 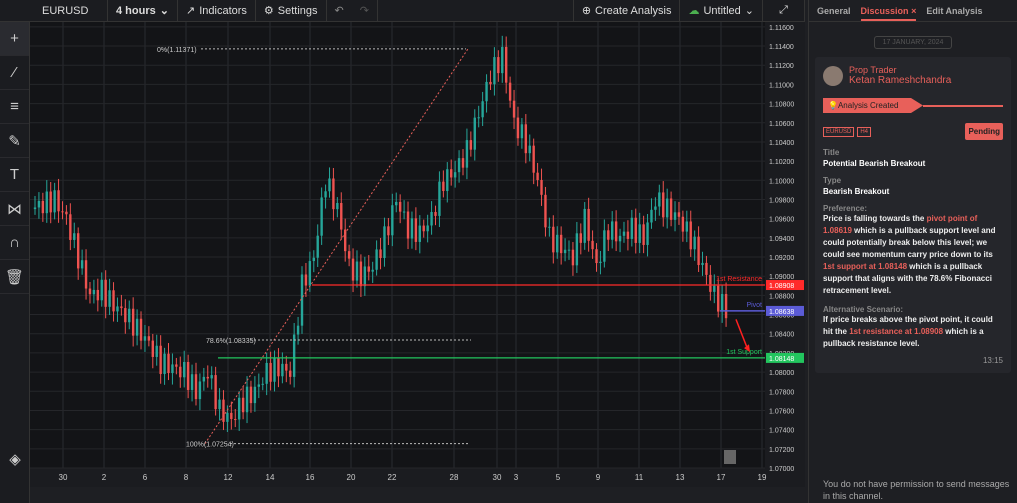 What do you see at coordinates (54, 11) in the screenshot?
I see `symbol-selector: EURUSD` at bounding box center [54, 11].